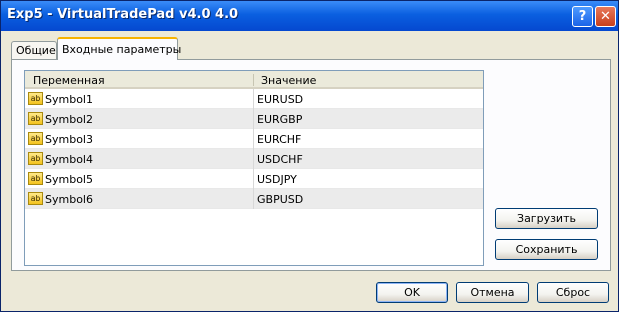 The width and height of the screenshot is (619, 312). I want to click on close-button: ✕, so click(605, 16).